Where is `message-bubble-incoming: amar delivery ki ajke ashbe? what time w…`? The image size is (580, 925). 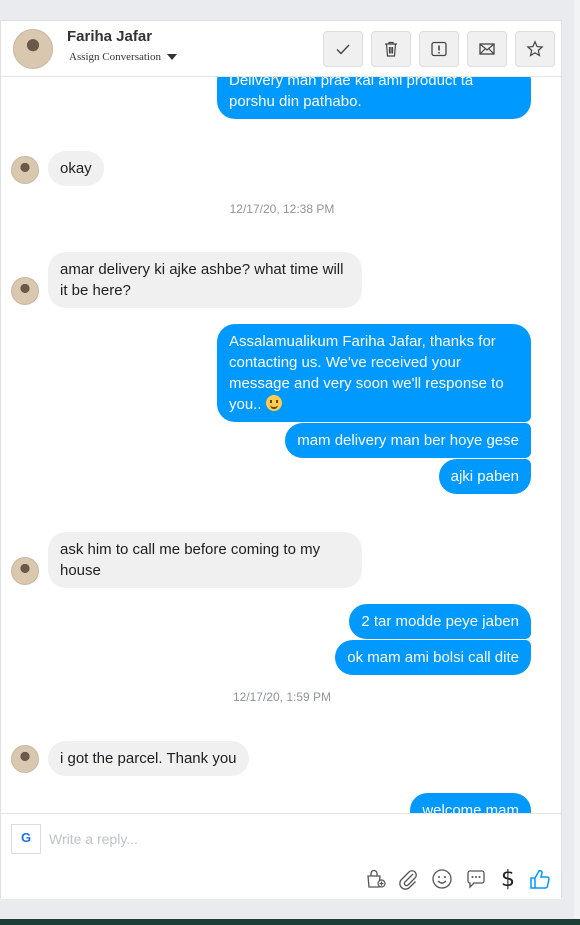 message-bubble-incoming: amar delivery ki ajke ashbe? what time w… is located at coordinates (205, 280).